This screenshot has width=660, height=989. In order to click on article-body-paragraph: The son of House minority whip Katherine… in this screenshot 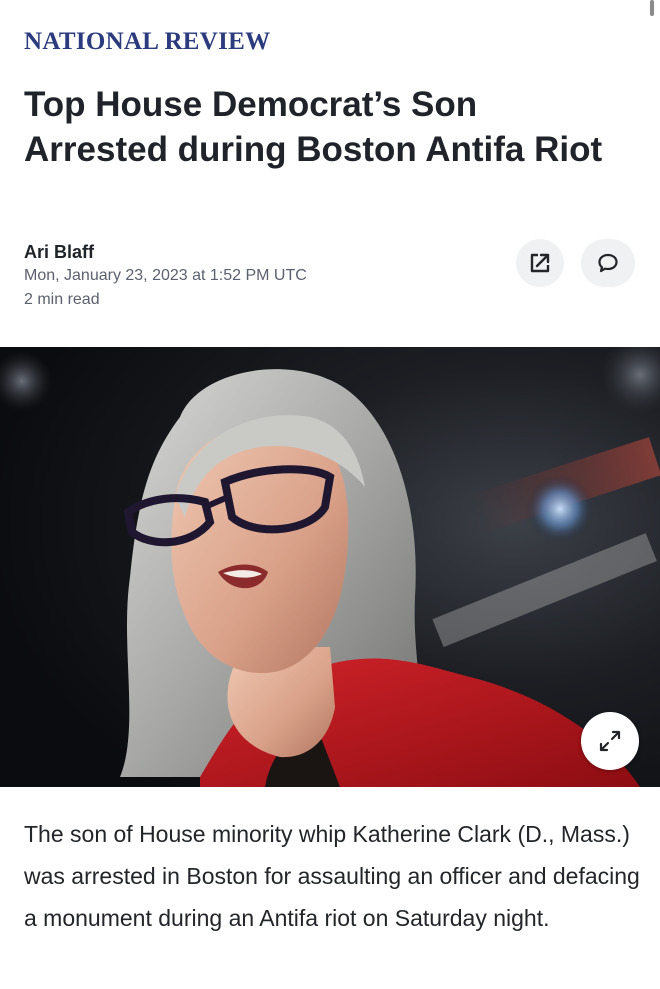, I will do `click(332, 876)`.